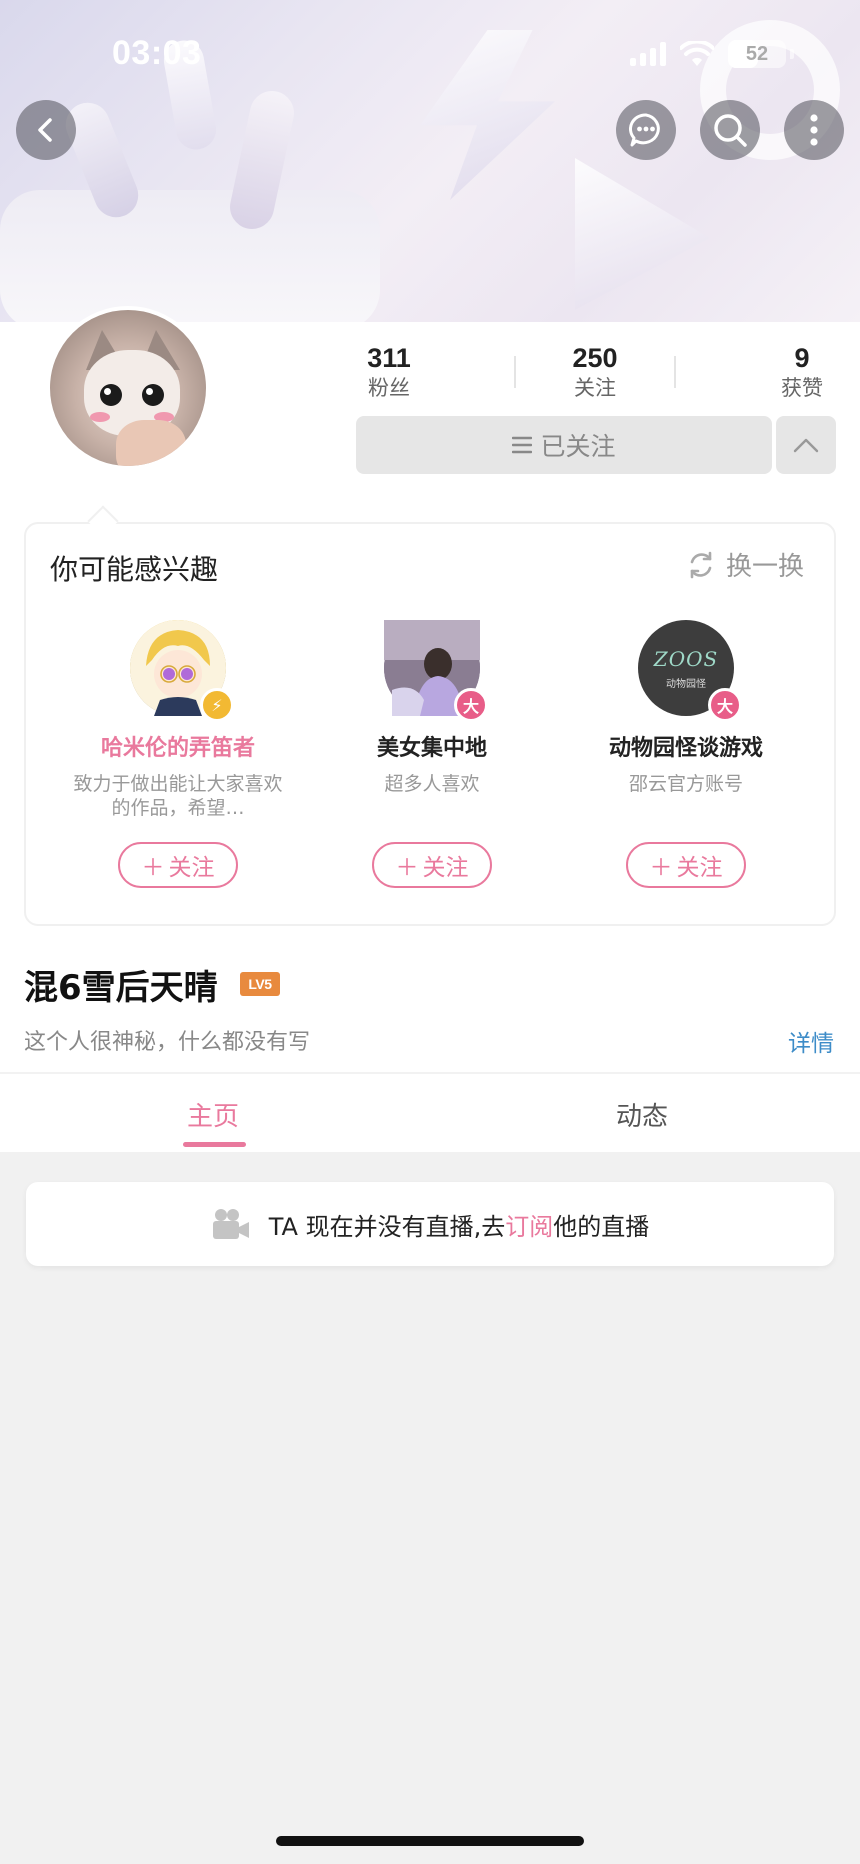 Image resolution: width=860 pixels, height=1864 pixels. Describe the element at coordinates (430, 1112) in the screenshot. I see `profile-tabs: 主页 动态` at that location.